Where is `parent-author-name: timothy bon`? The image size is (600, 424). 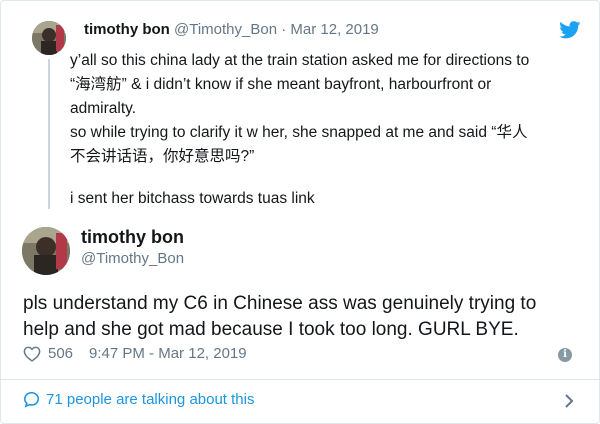 parent-author-name: timothy bon is located at coordinates (127, 29).